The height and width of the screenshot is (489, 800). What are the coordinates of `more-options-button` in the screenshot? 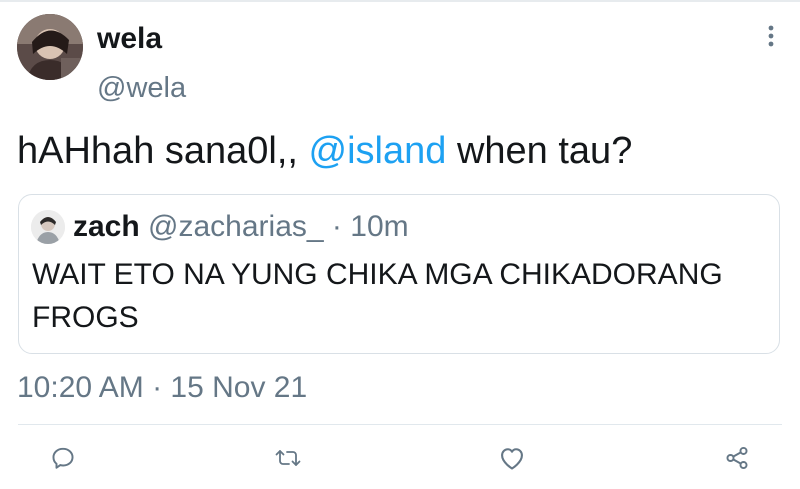 It's located at (771, 36).